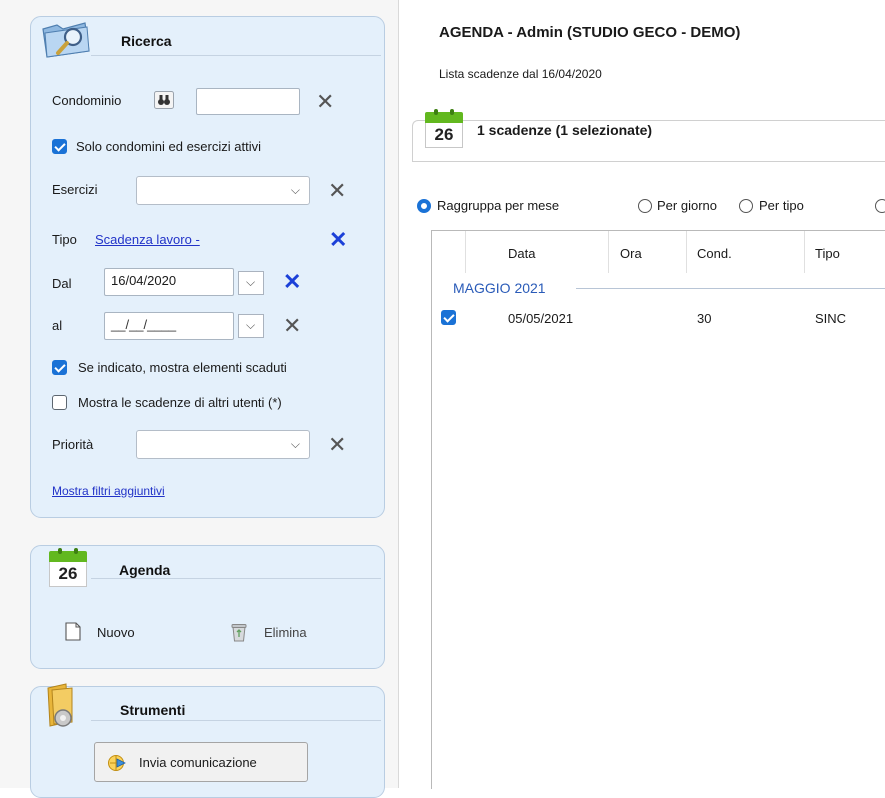 Image resolution: width=885 pixels, height=798 pixels. What do you see at coordinates (781, 205) in the screenshot?
I see `group-by-type-label: Per tipo` at bounding box center [781, 205].